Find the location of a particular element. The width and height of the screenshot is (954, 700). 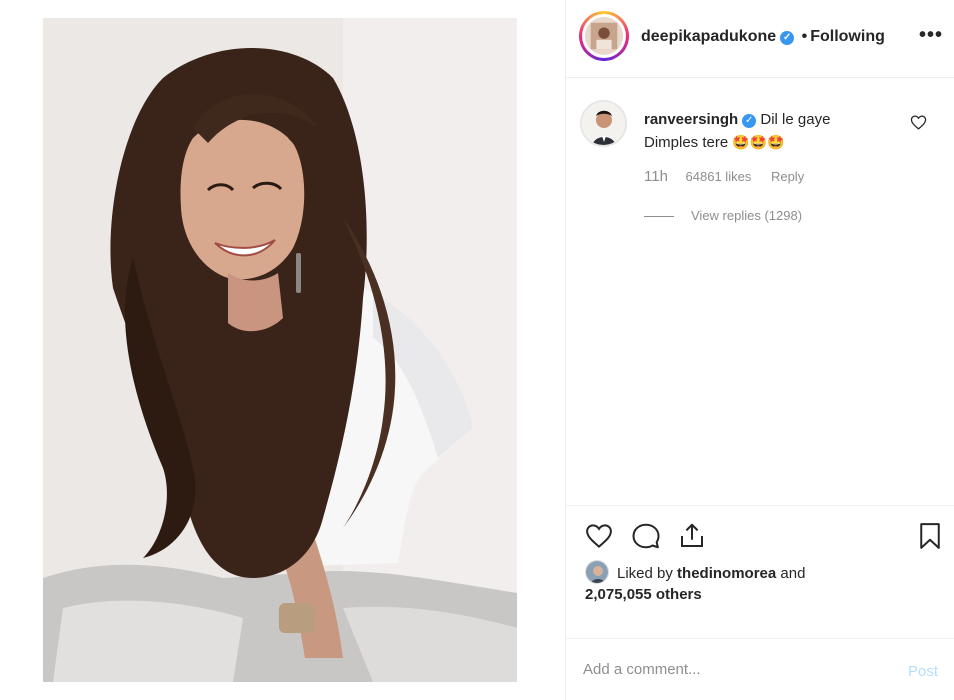

add-comment-bar: Post is located at coordinates (760, 669).